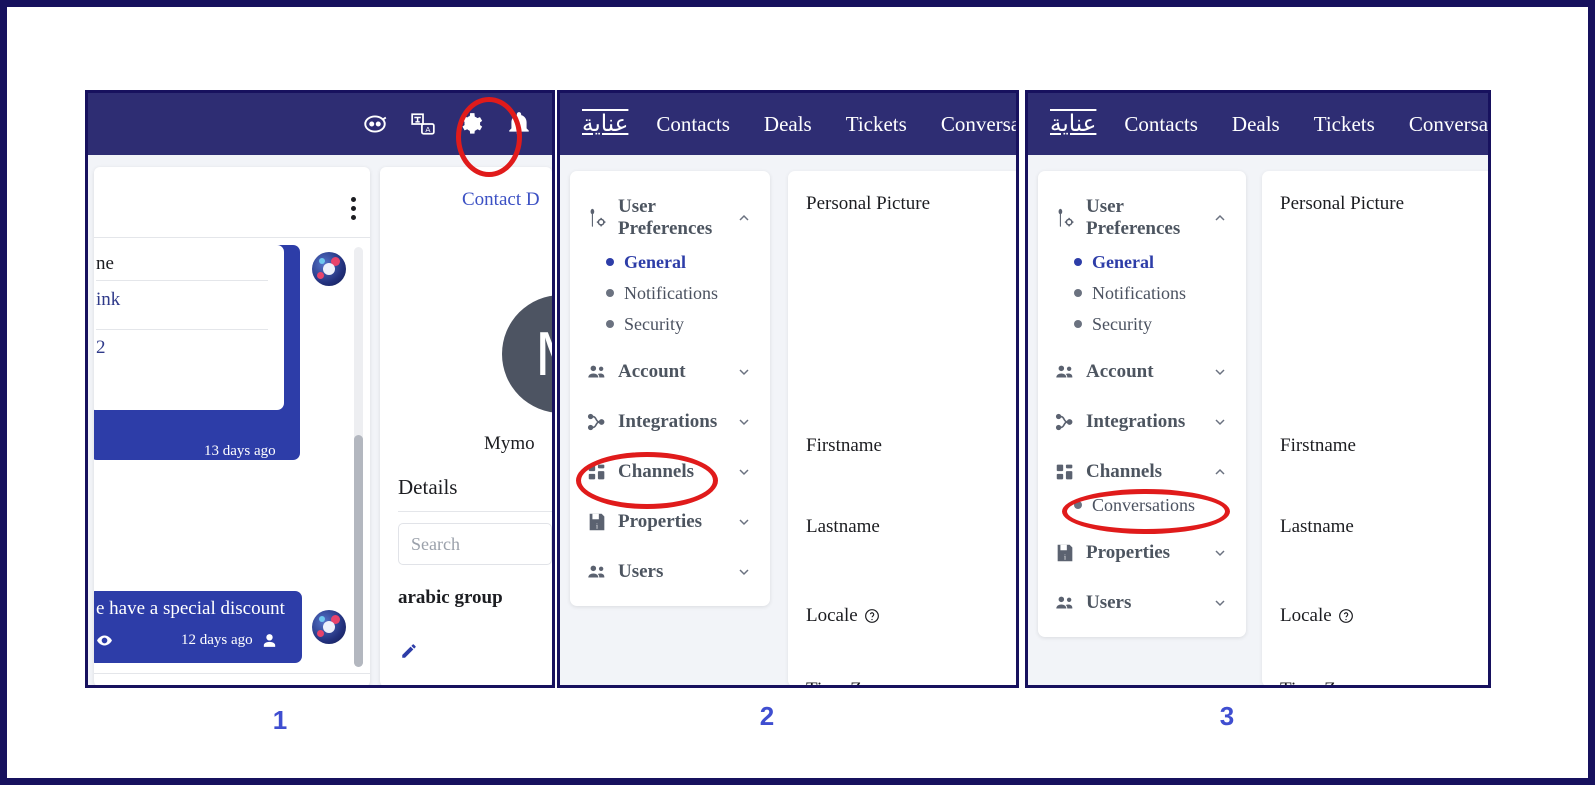 The width and height of the screenshot is (1595, 785). Describe the element at coordinates (423, 124) in the screenshot. I see `translate-icon: A` at that location.